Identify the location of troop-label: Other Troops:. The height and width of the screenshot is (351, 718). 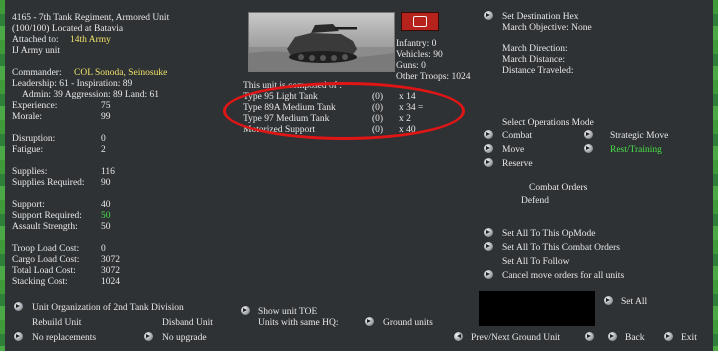
(423, 77).